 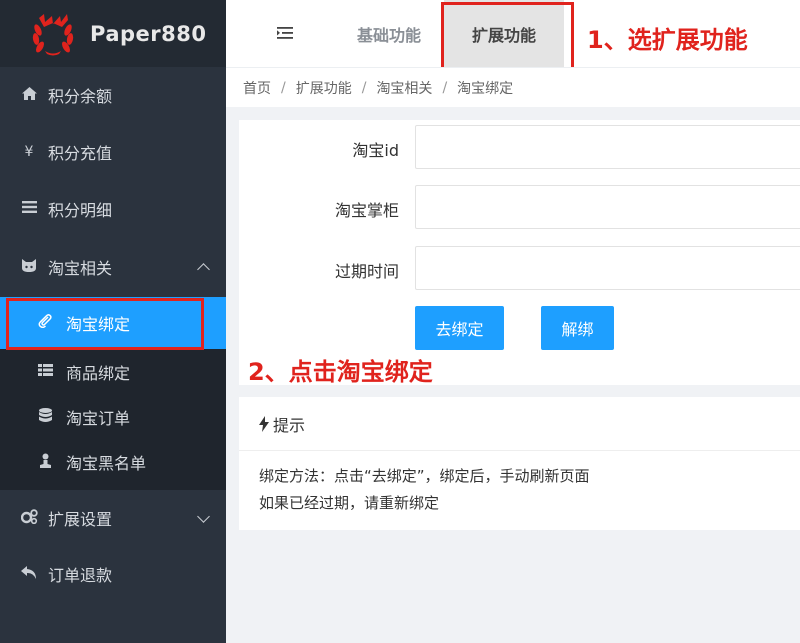 What do you see at coordinates (106, 463) in the screenshot?
I see `sidebar-item-label: 淘宝黑名单` at bounding box center [106, 463].